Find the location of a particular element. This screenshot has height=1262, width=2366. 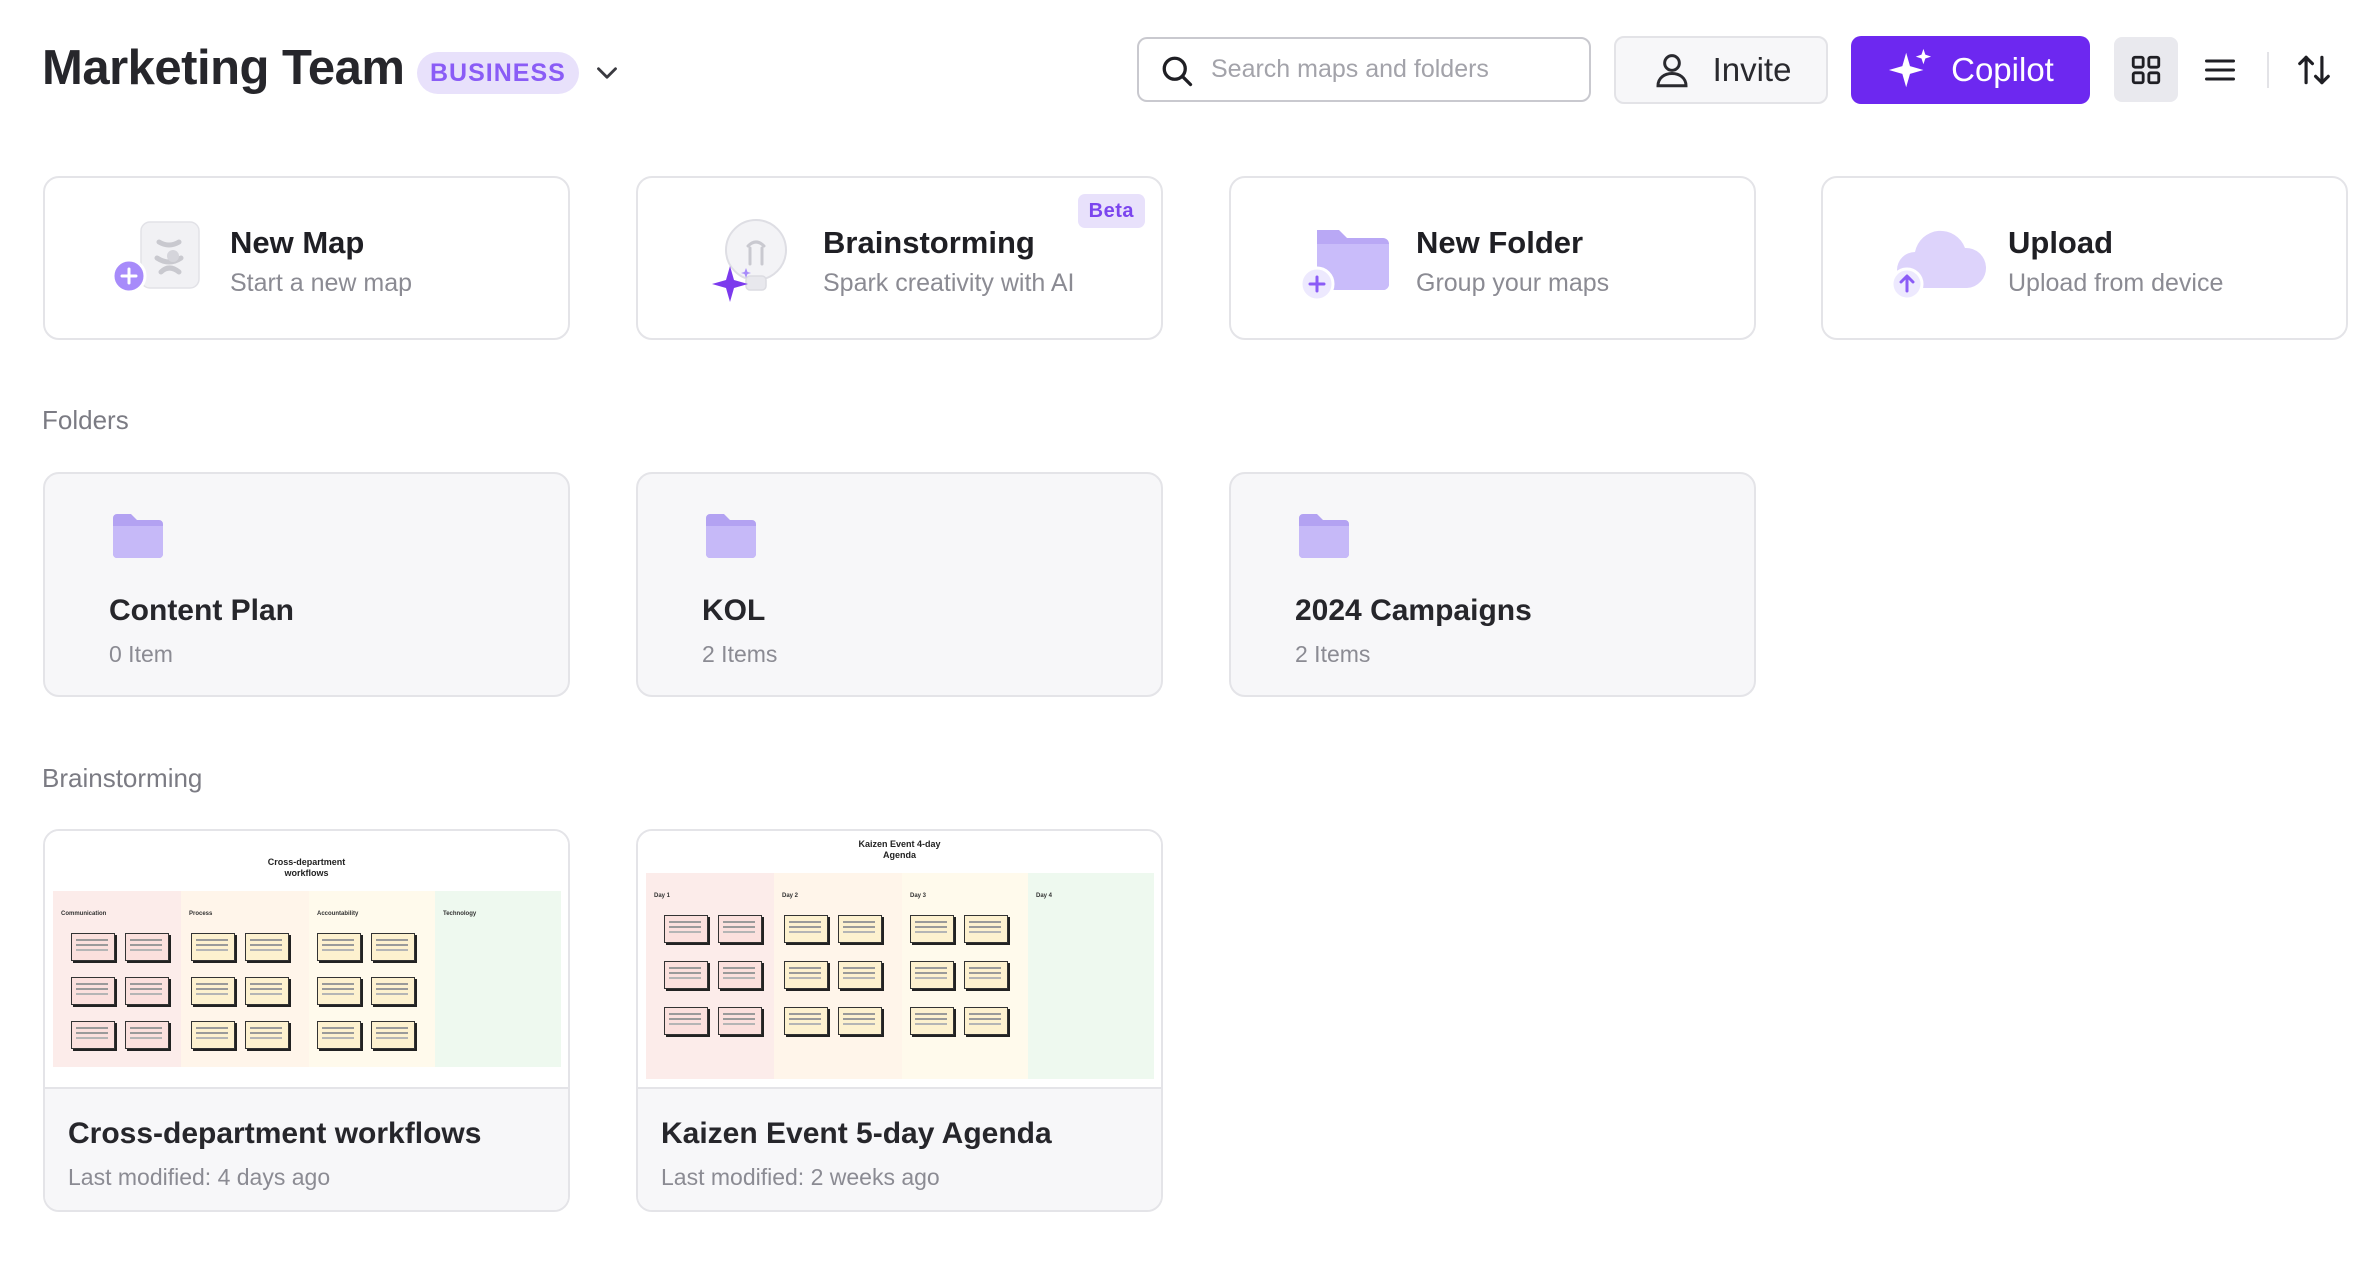

new-folder-card: New Folder Group your maps is located at coordinates (1492, 258).